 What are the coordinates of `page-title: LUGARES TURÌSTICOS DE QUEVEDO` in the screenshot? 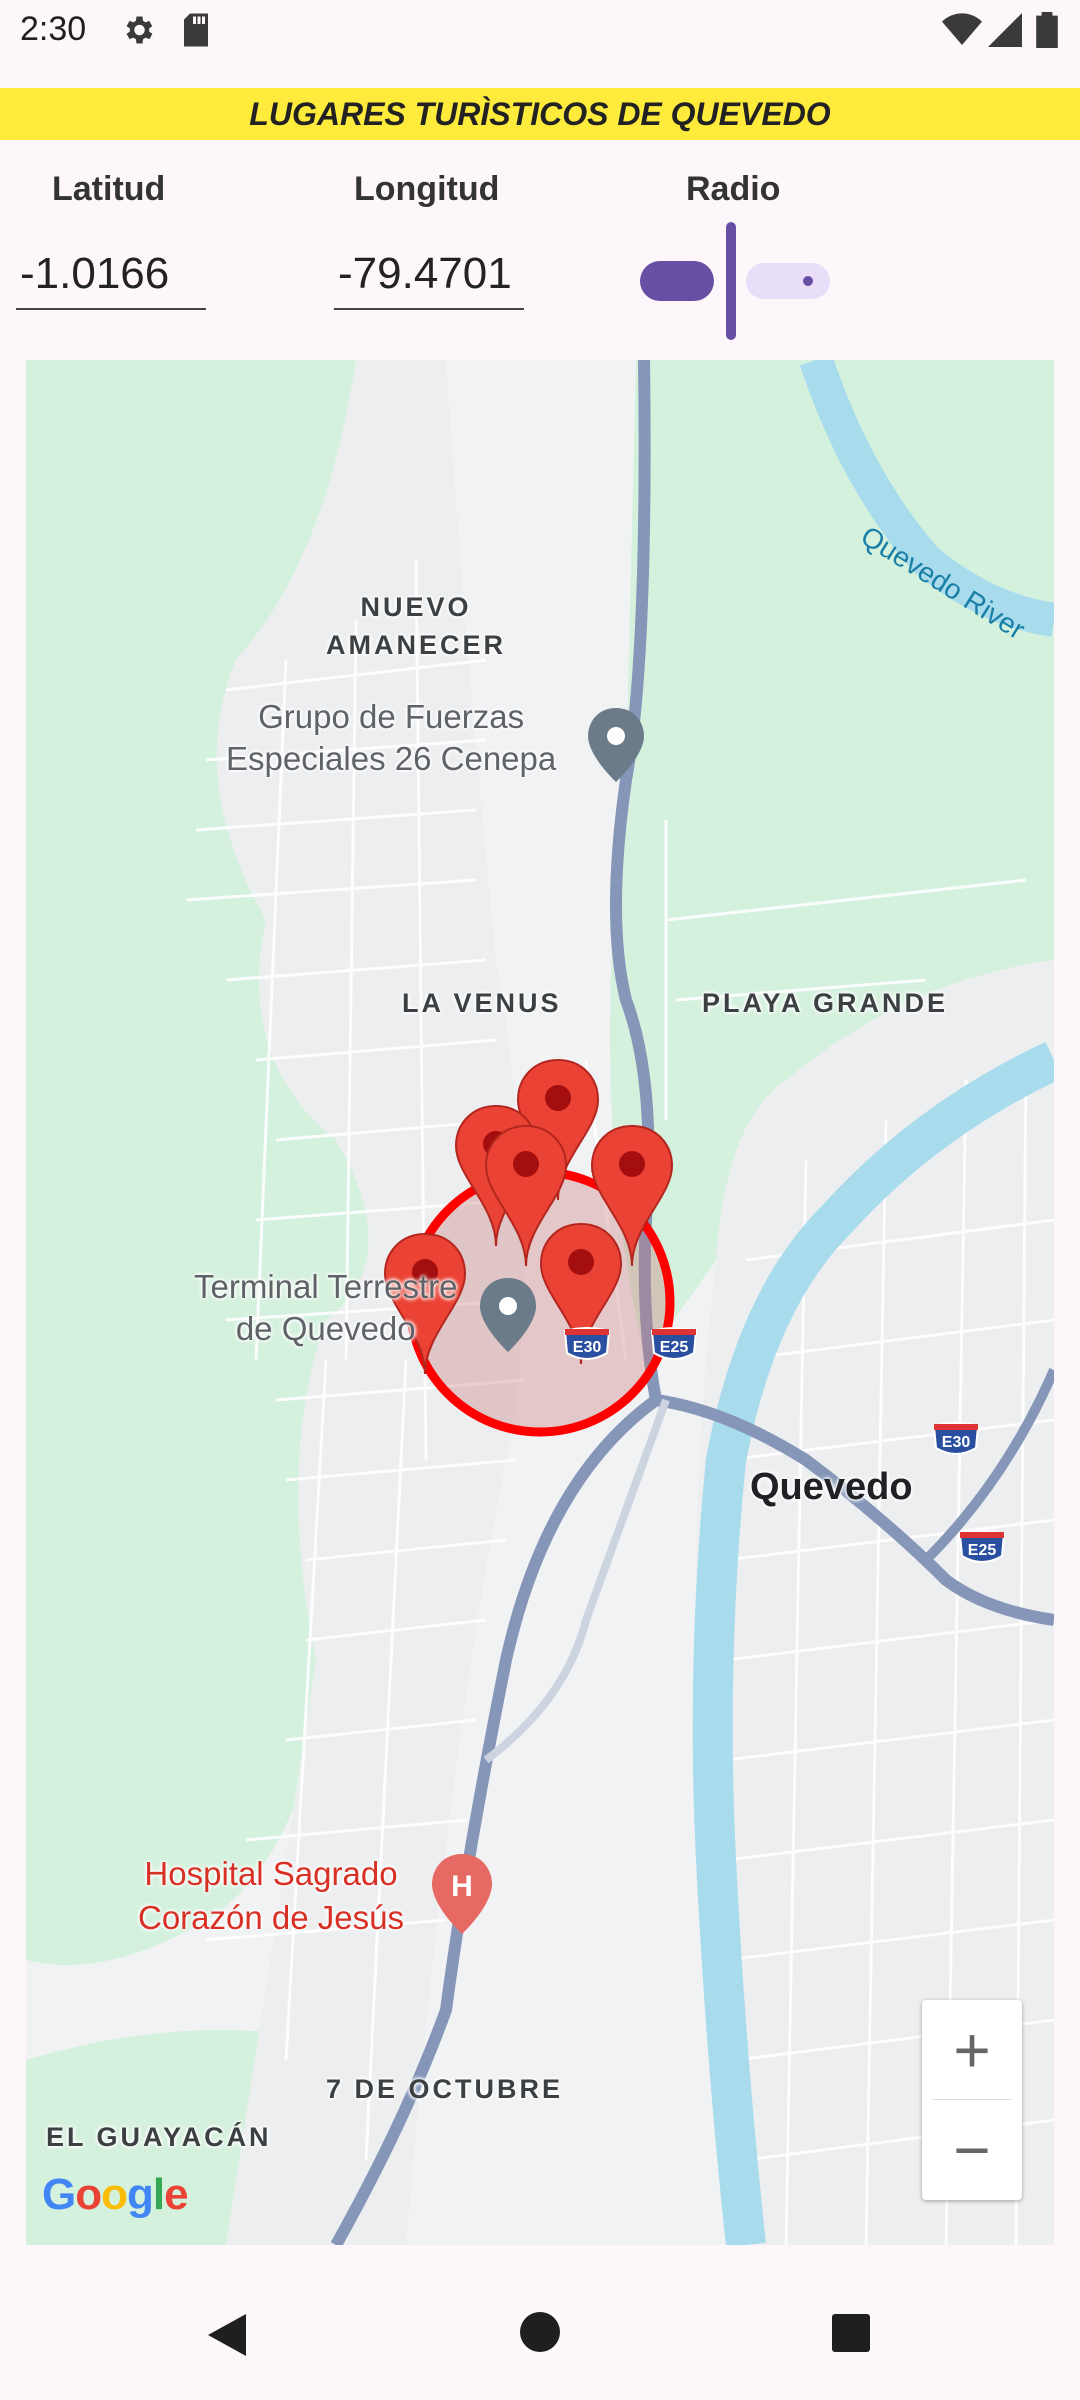 It's located at (540, 114).